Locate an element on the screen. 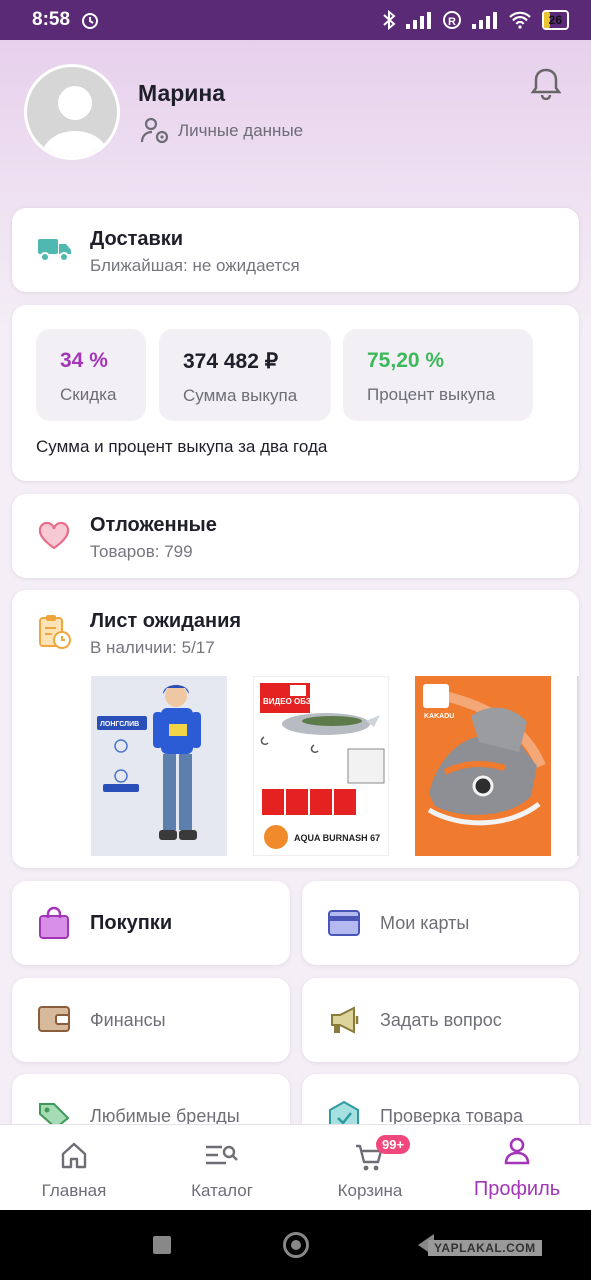  kids-sneakers-image: KAKADU is located at coordinates (483, 766).